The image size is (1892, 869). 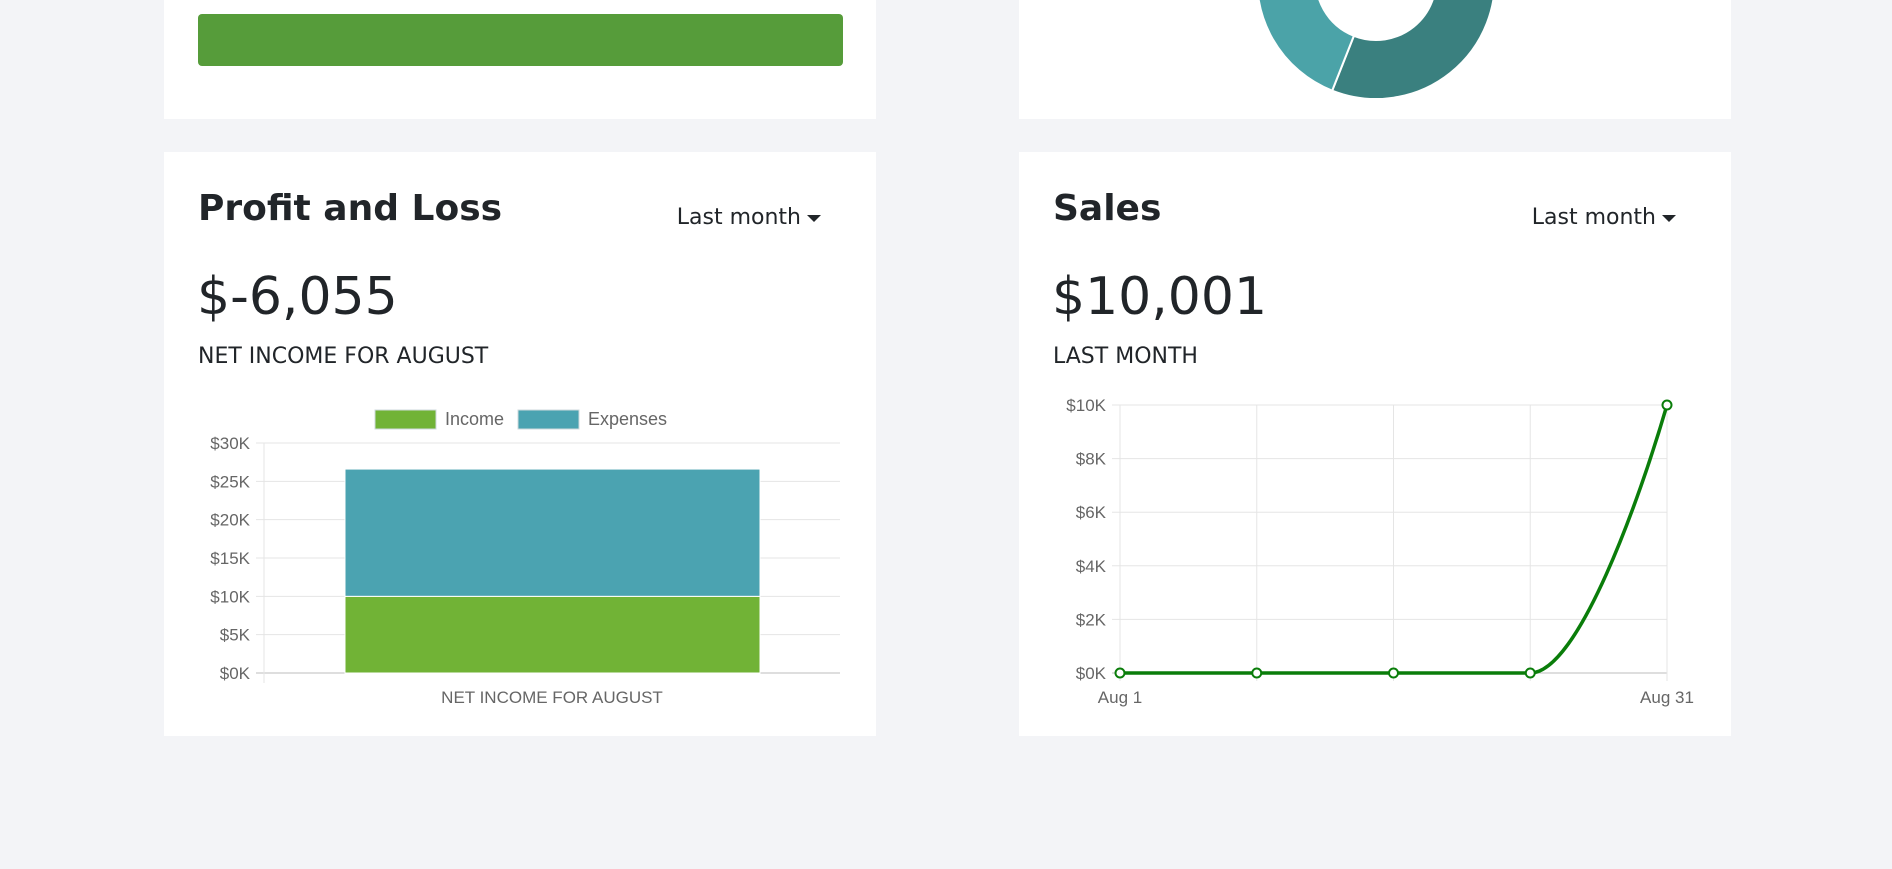 I want to click on top-left-card, so click(x=520, y=59).